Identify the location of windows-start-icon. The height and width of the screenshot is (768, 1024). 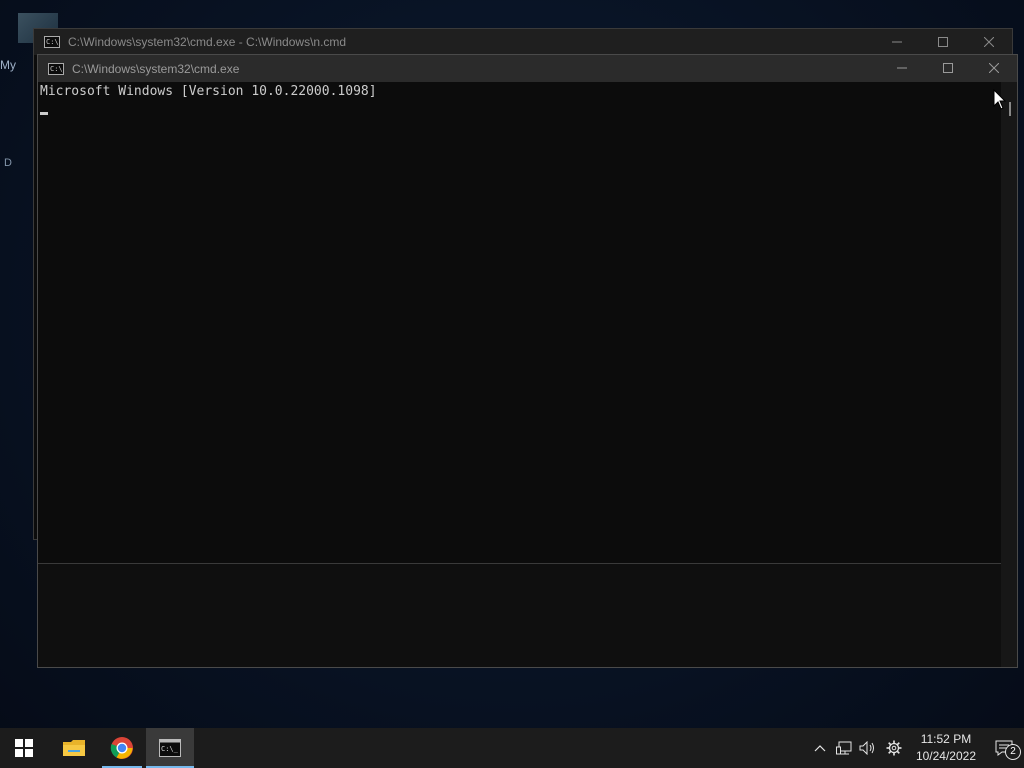
(24, 748).